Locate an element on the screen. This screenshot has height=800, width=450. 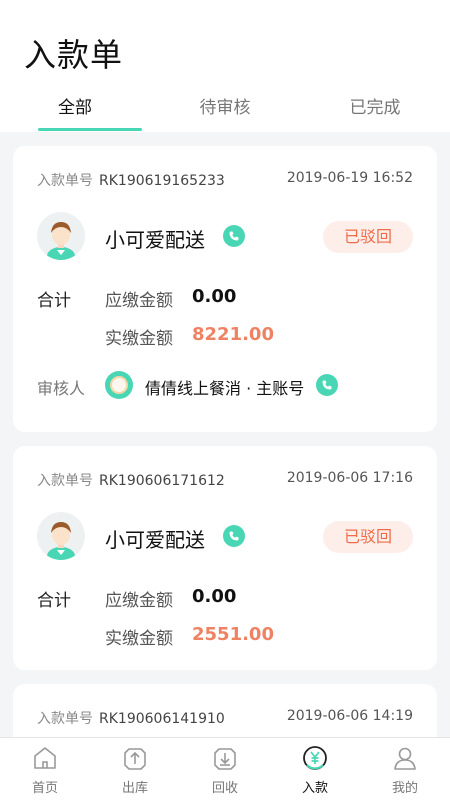
order-number-row: 入款单号 RK190606171612 2019-06-06 17:16 is located at coordinates (225, 481).